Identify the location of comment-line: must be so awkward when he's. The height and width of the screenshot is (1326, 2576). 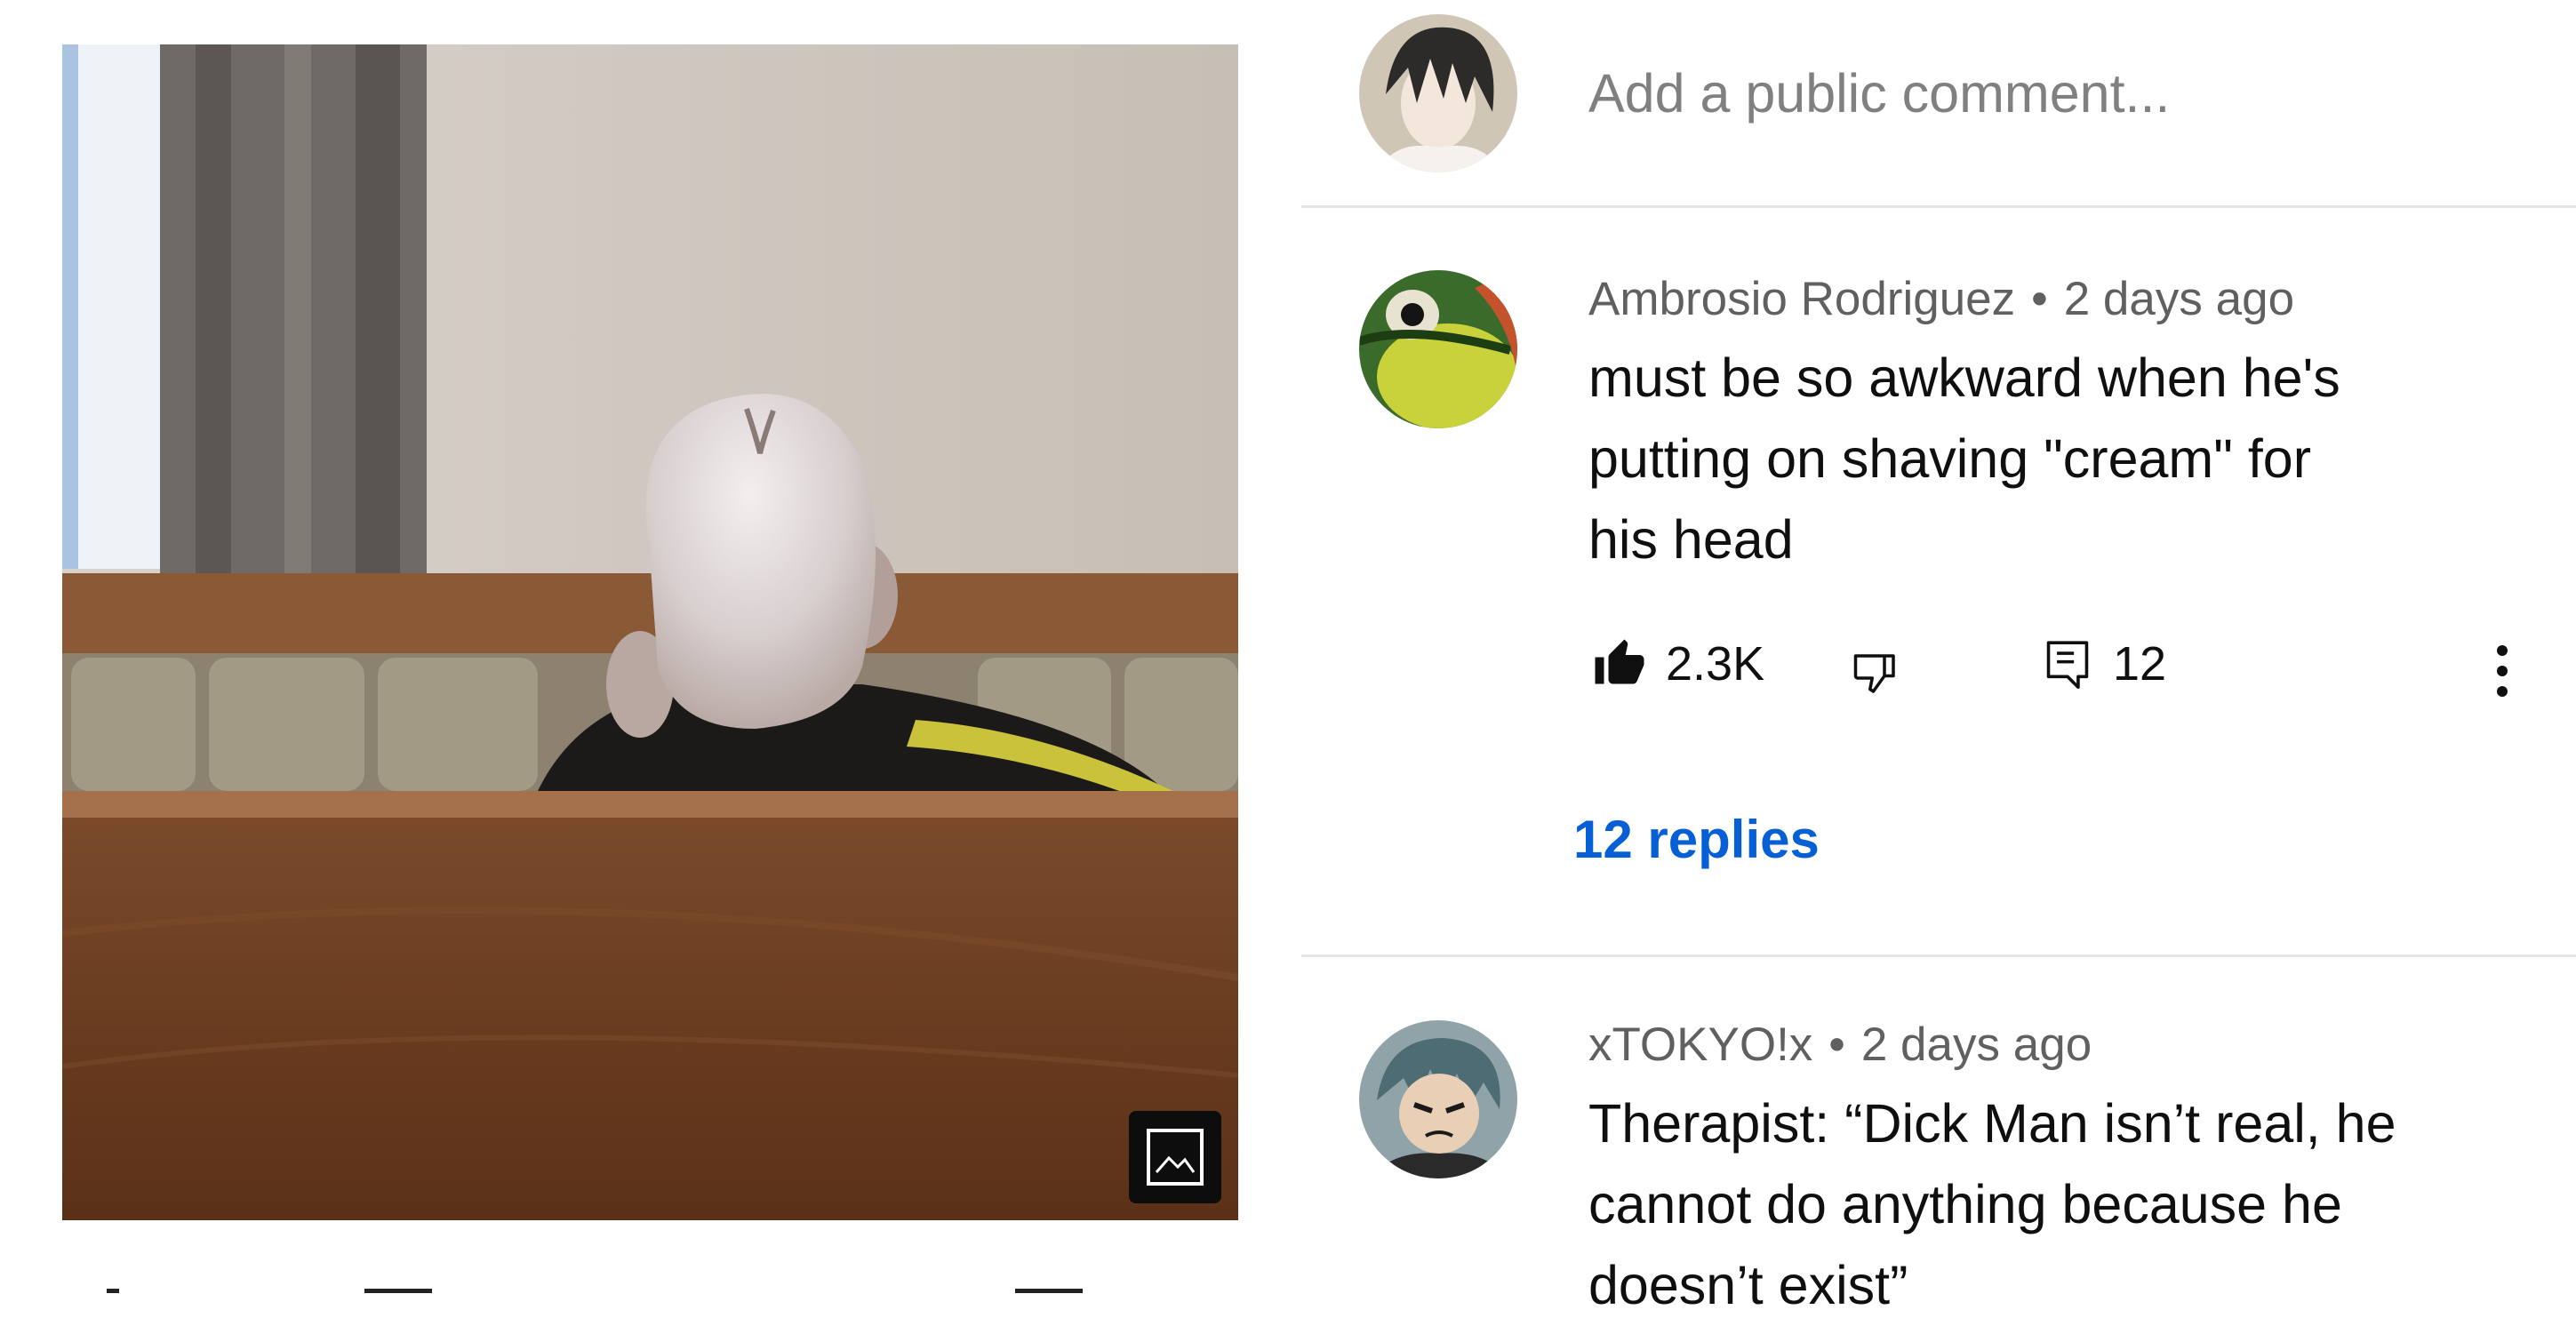
(1964, 377).